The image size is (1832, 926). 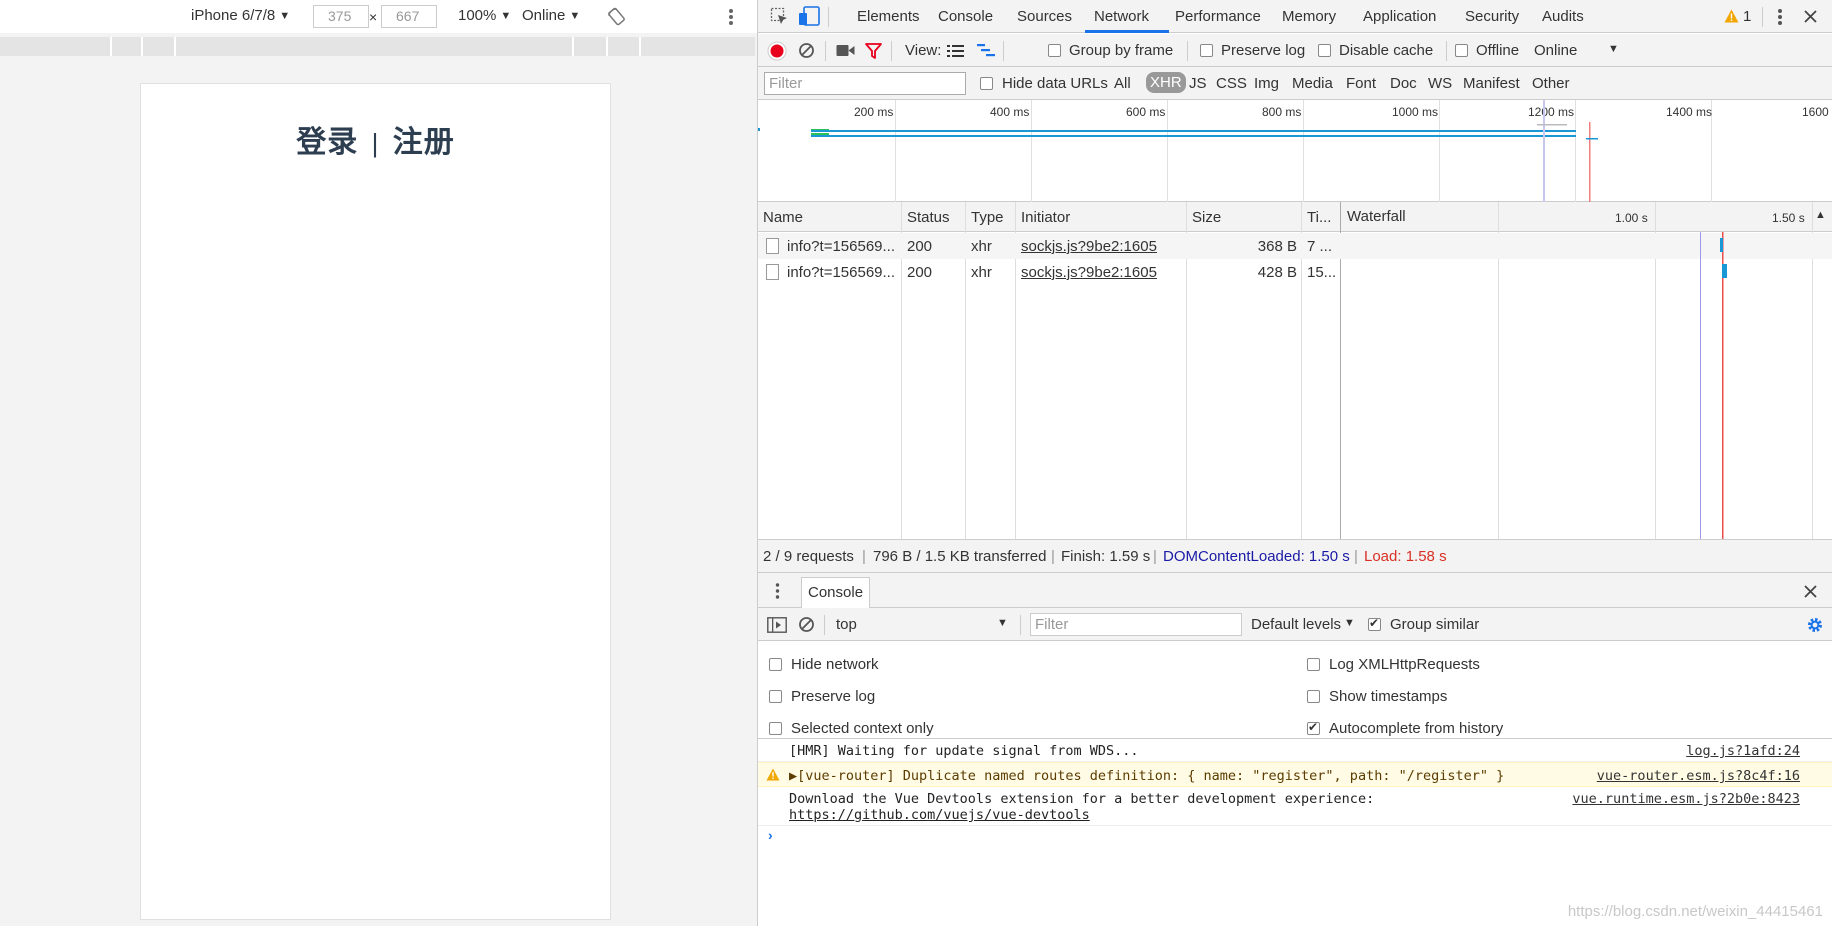 I want to click on overview-waterfall-icon, so click(x=986, y=51).